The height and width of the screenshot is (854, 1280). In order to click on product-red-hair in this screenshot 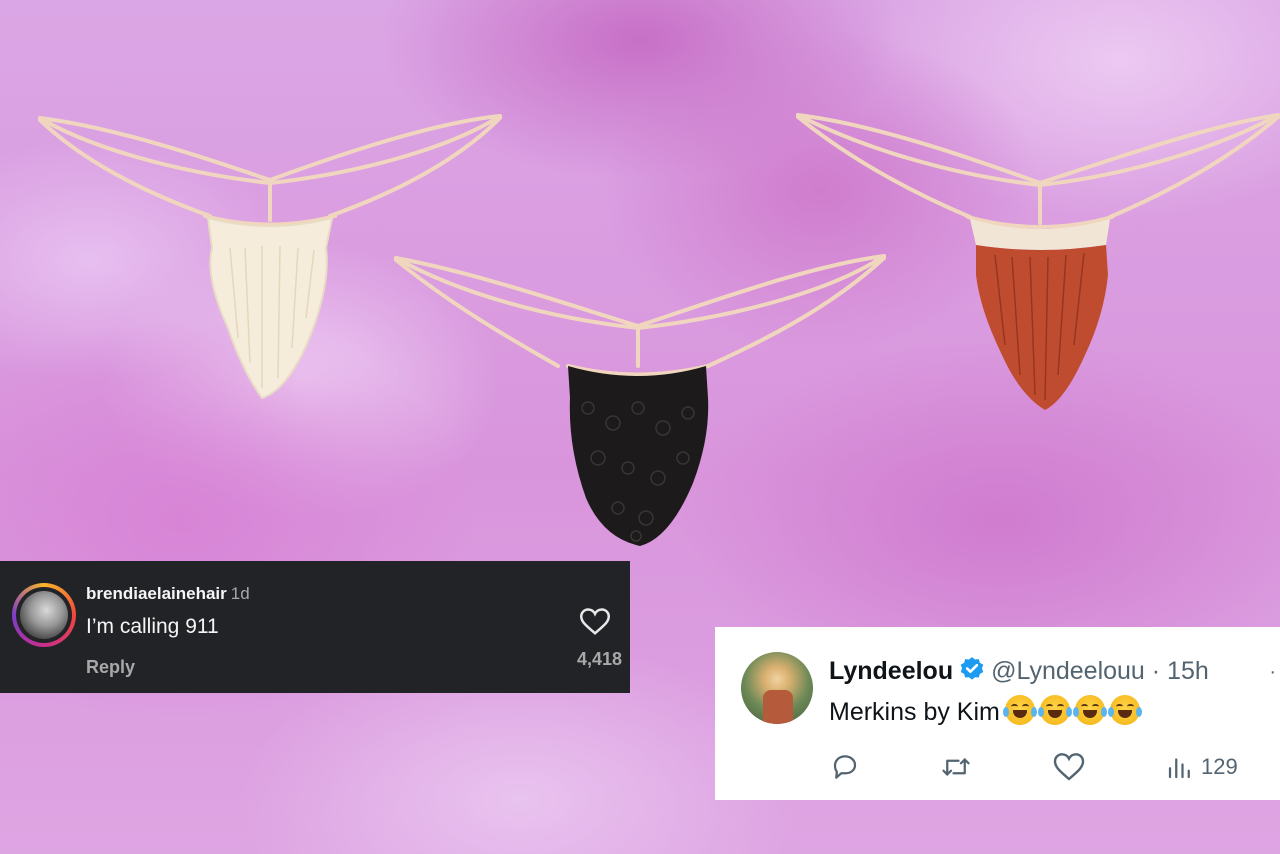, I will do `click(1042, 327)`.